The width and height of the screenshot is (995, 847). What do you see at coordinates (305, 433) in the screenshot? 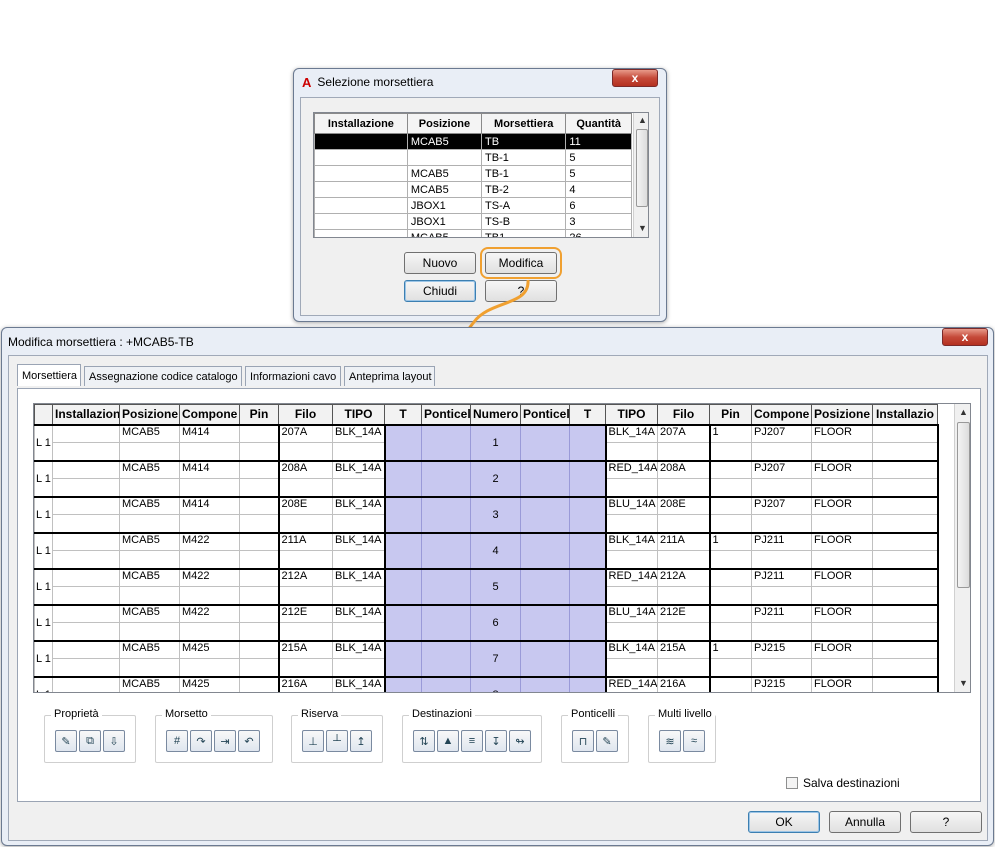
I see `wire-cell: 207A` at bounding box center [305, 433].